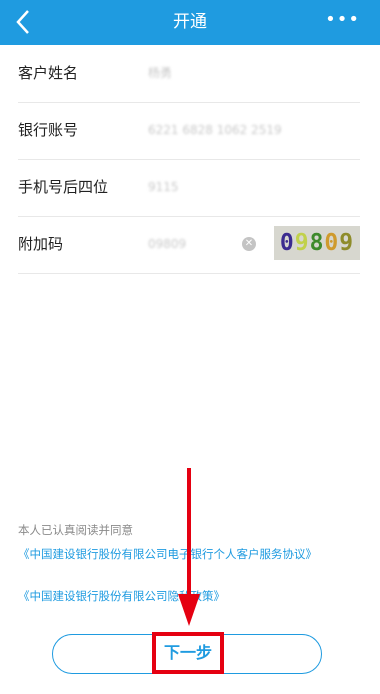 The image size is (380, 694). What do you see at coordinates (167, 244) in the screenshot?
I see `captcha-input: 09809` at bounding box center [167, 244].